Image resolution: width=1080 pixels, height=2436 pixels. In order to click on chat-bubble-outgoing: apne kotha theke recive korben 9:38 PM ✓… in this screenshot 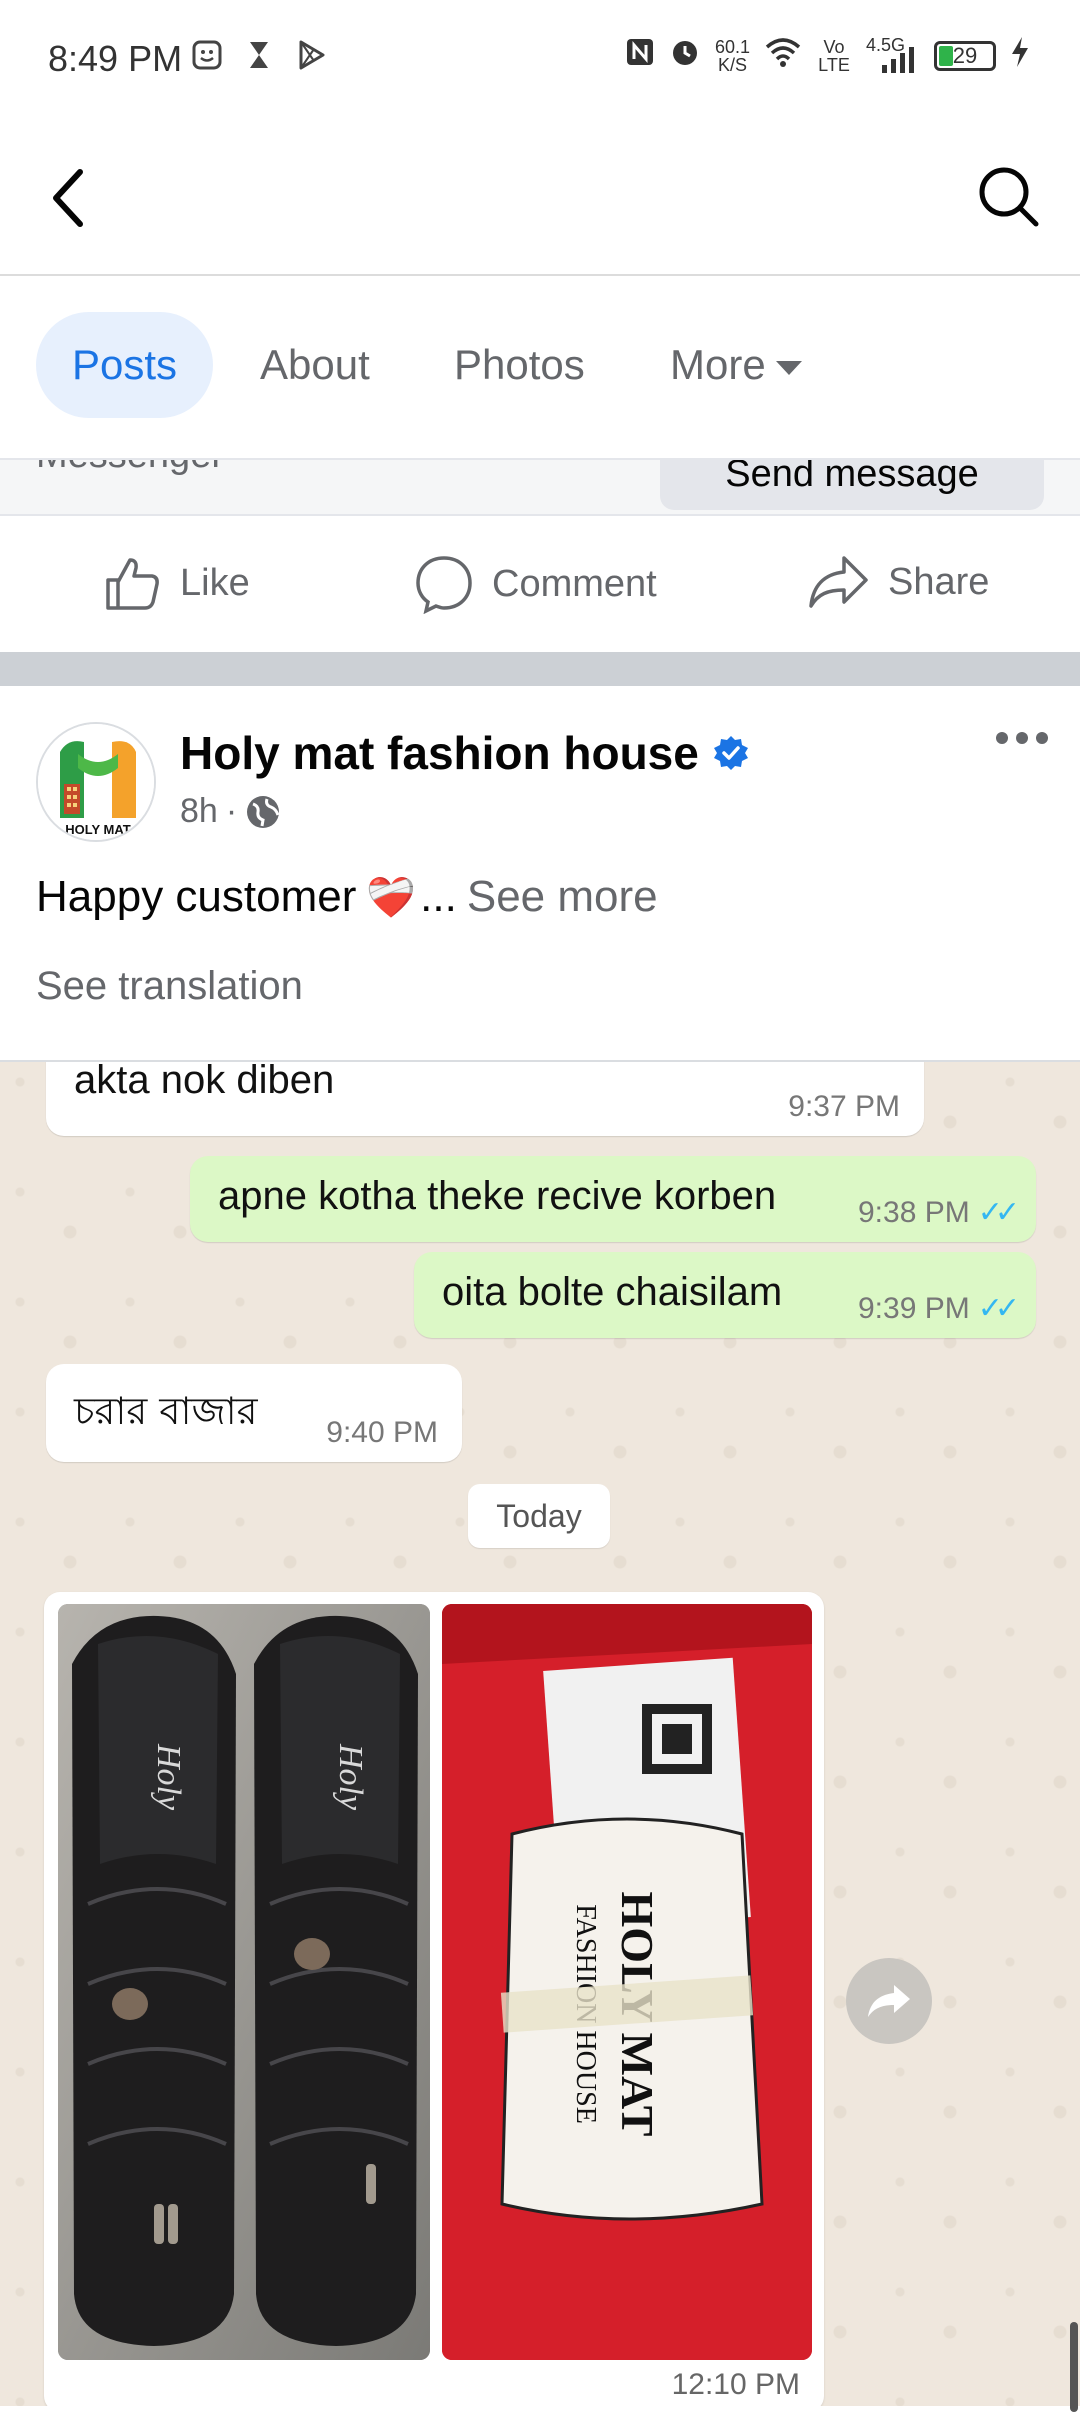, I will do `click(613, 1199)`.